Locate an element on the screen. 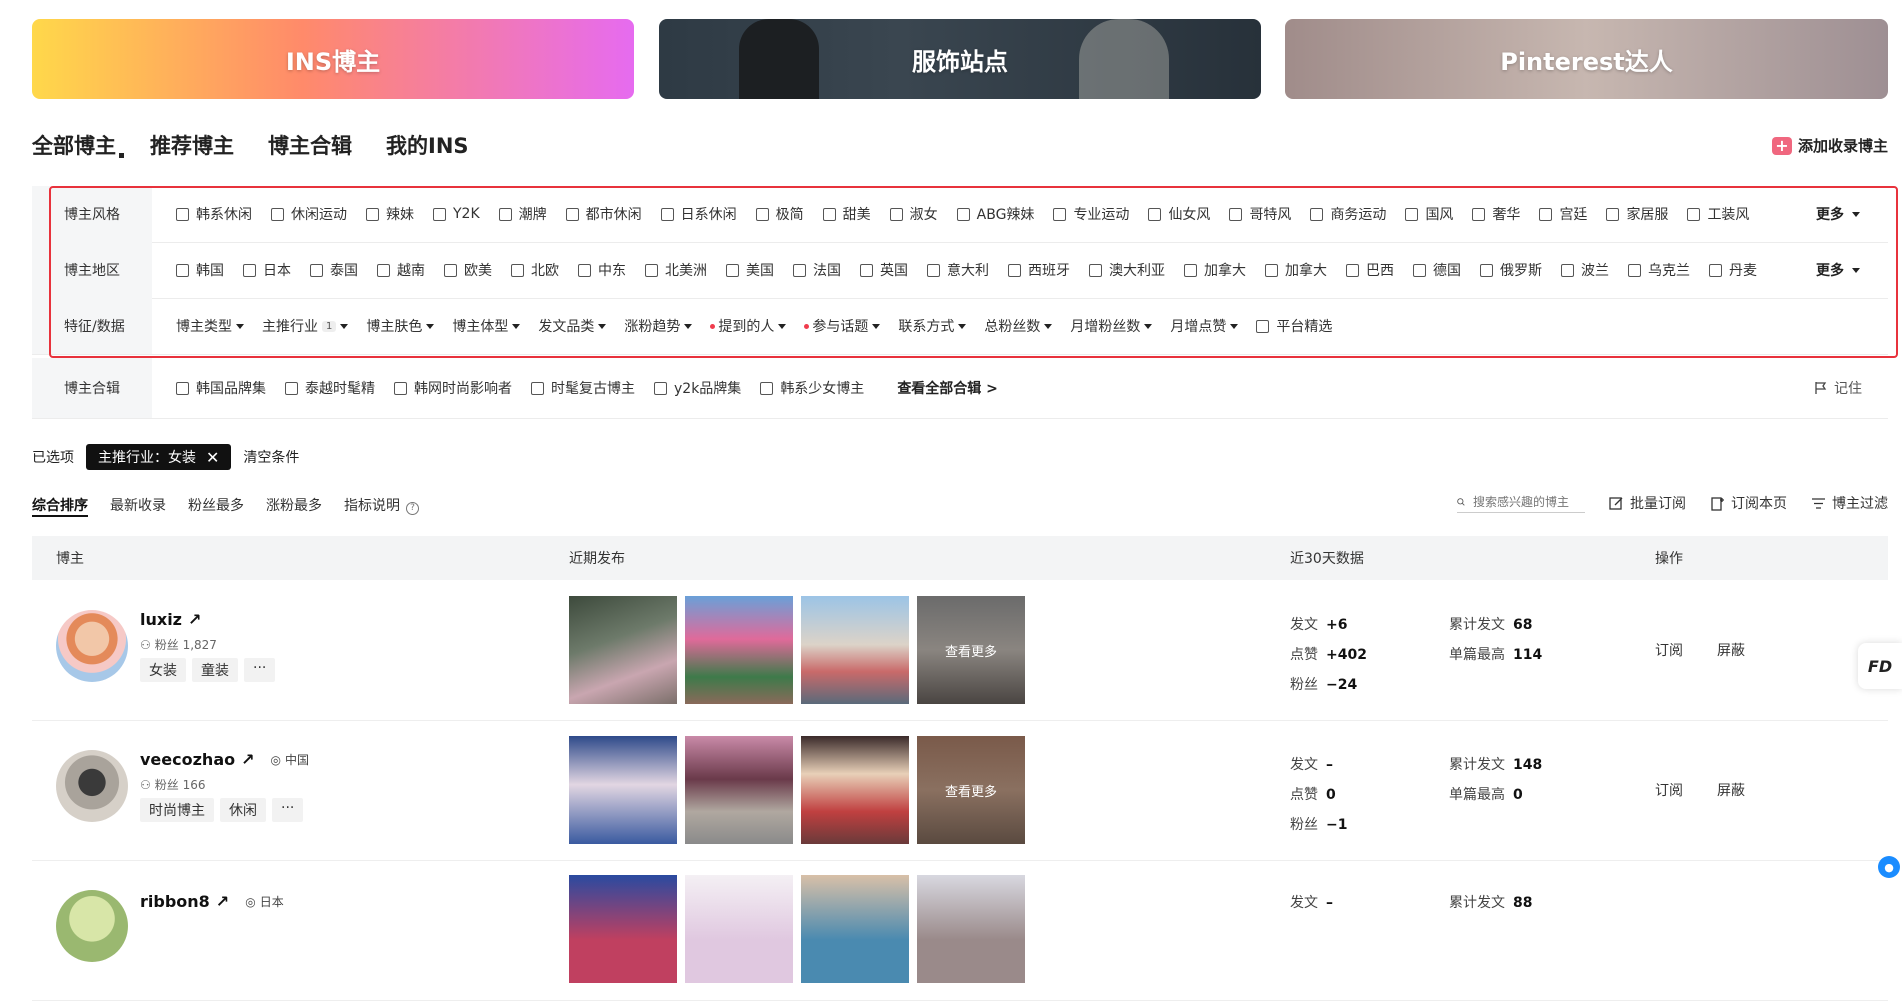 The width and height of the screenshot is (1902, 1001). clear-conditions-button: 清空条件 is located at coordinates (271, 457).